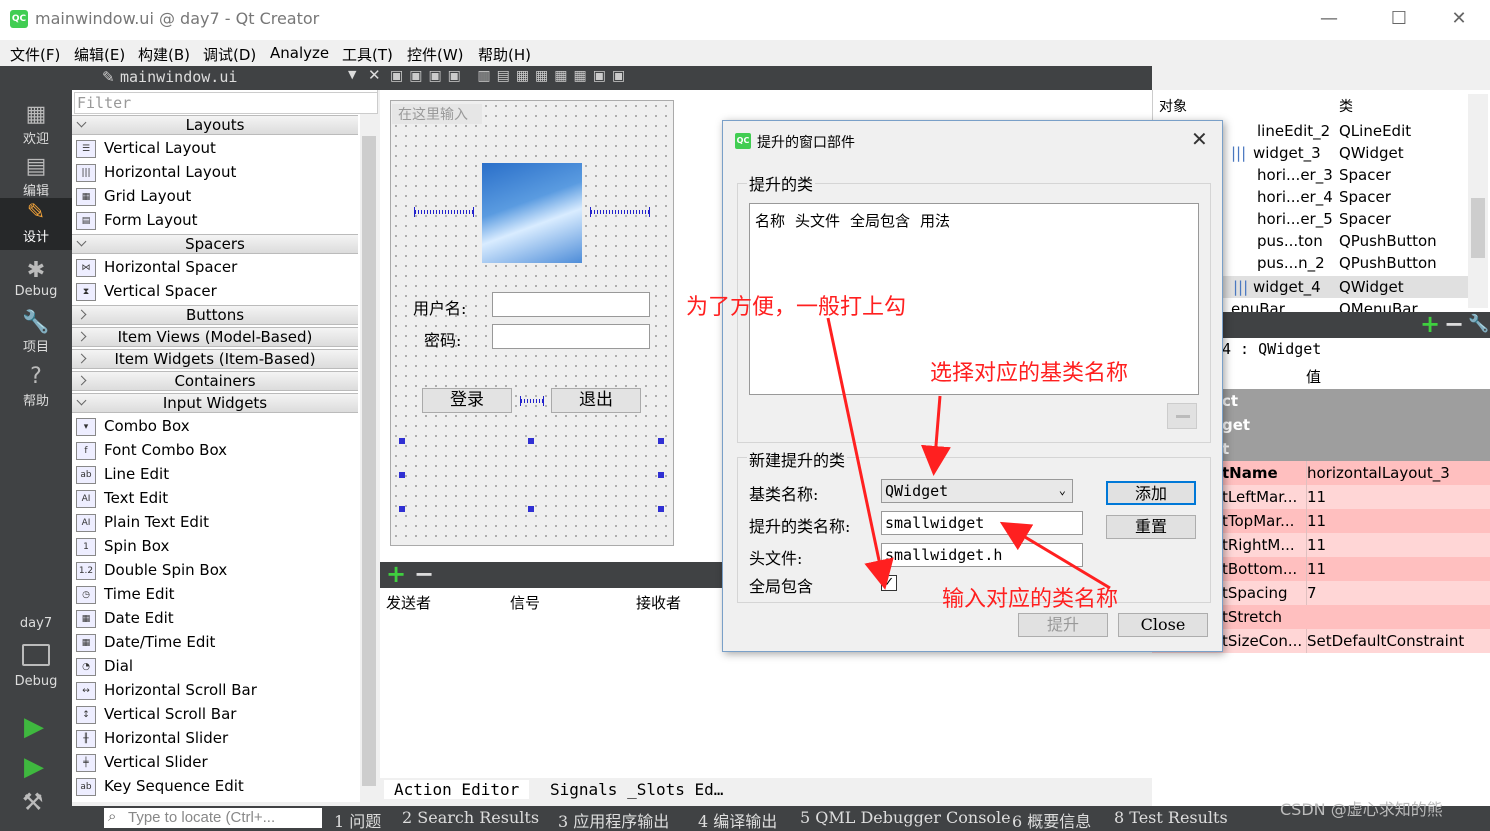 Image resolution: width=1490 pixels, height=831 pixels. Describe the element at coordinates (613, 819) in the screenshot. I see `output-tab-app-output: 3 应用程序输出` at that location.